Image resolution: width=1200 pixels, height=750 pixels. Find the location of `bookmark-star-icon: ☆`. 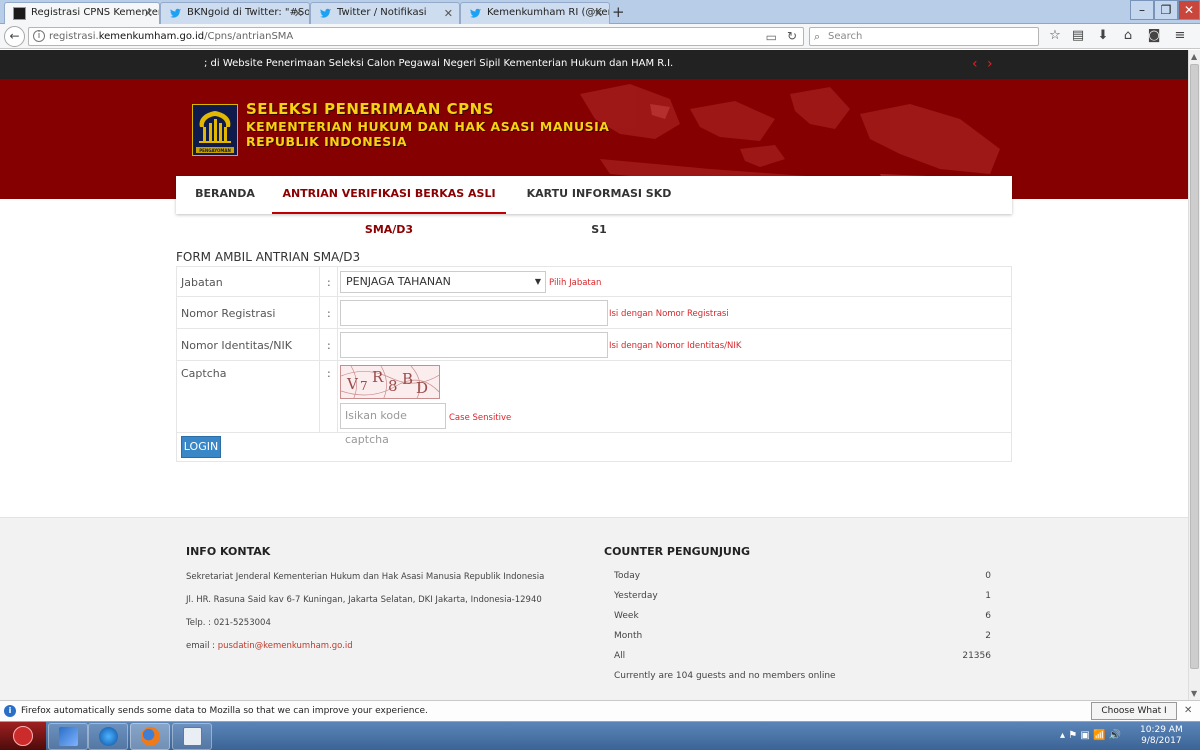

bookmark-star-icon: ☆ is located at coordinates (1055, 35).